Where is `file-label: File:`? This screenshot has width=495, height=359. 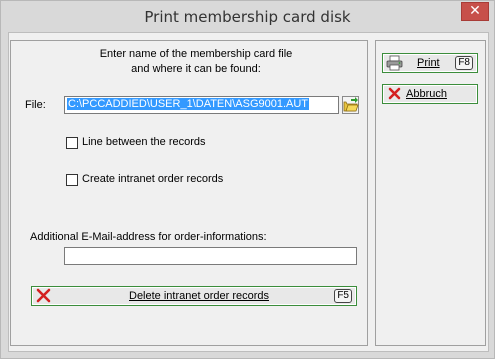
file-label: File: is located at coordinates (35, 105).